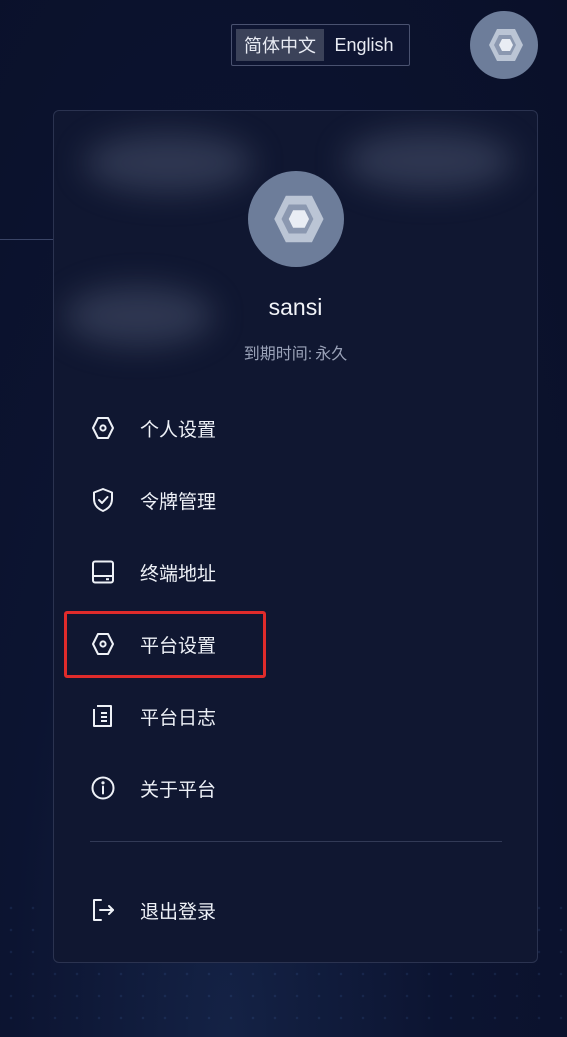 This screenshot has width=567, height=1037. I want to click on menu-item-label: 个人设置, so click(178, 430).